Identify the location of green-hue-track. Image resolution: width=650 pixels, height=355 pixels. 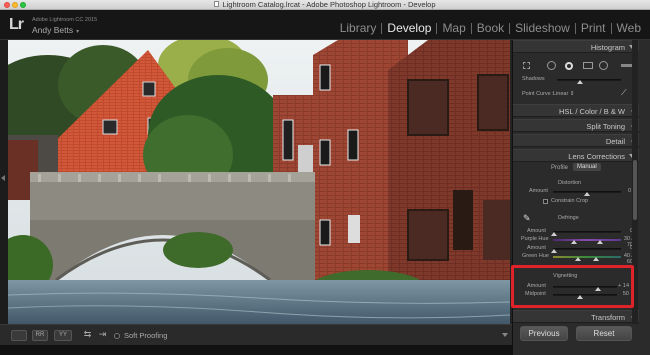
(587, 257).